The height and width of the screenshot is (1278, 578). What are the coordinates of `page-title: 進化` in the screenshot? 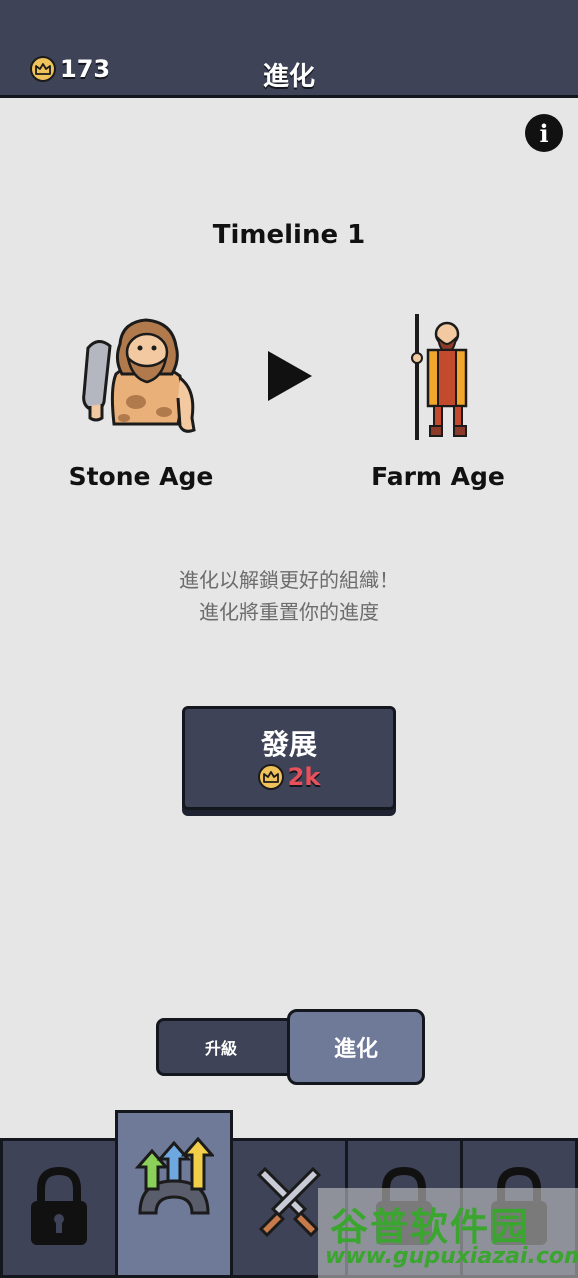 It's located at (288, 77).